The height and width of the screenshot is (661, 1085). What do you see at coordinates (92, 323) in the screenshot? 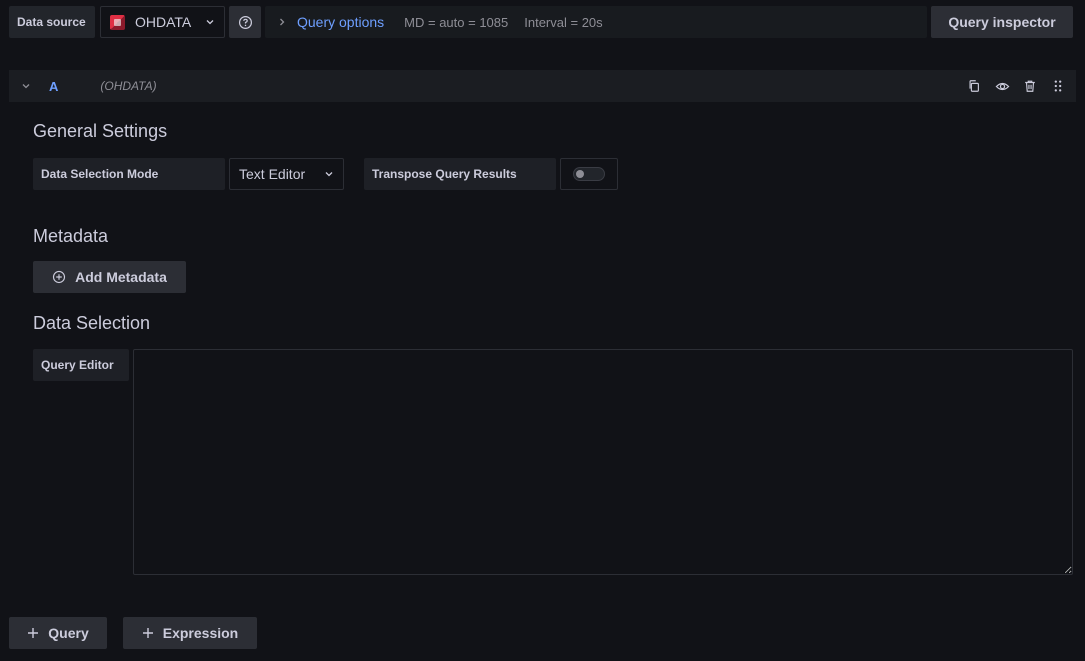
I see `data-selection-title: Data Selection` at bounding box center [92, 323].